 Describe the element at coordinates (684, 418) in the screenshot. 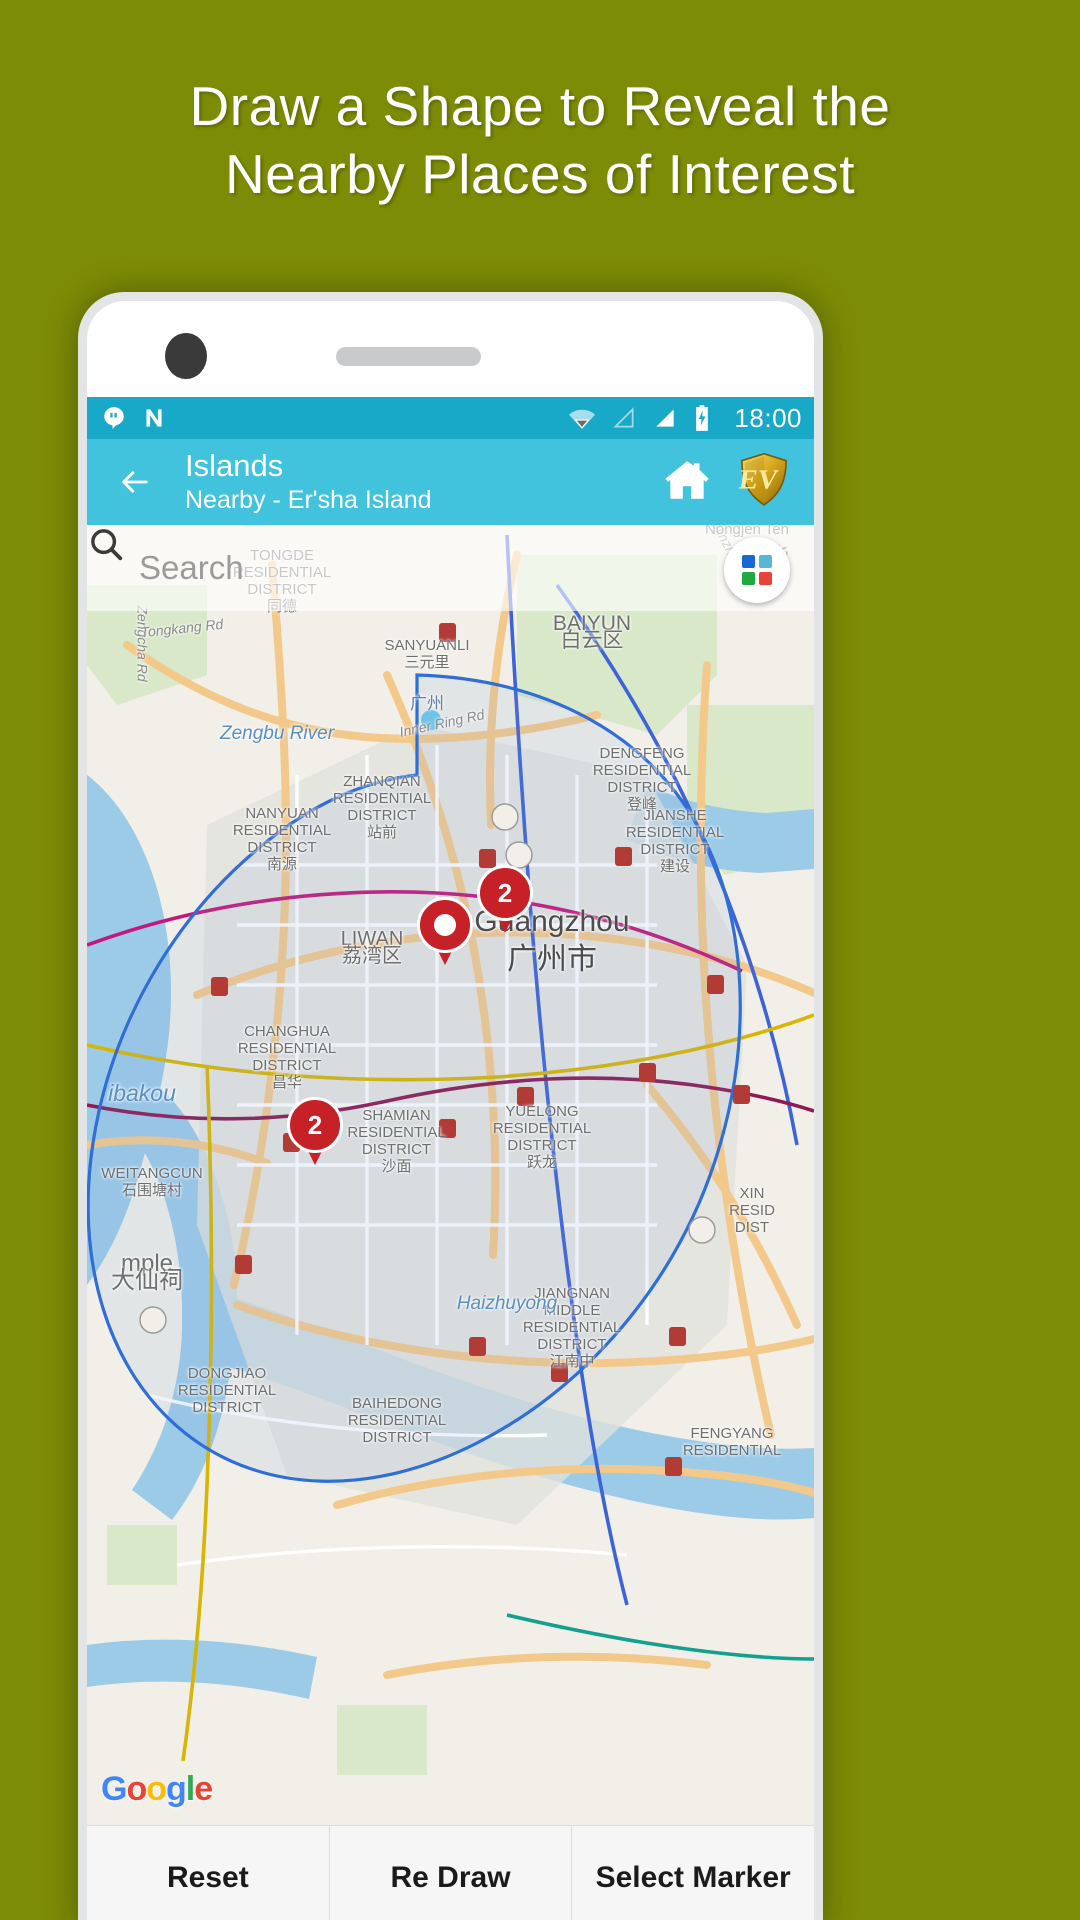

I see `status-bar-system-icons: 18:00` at that location.